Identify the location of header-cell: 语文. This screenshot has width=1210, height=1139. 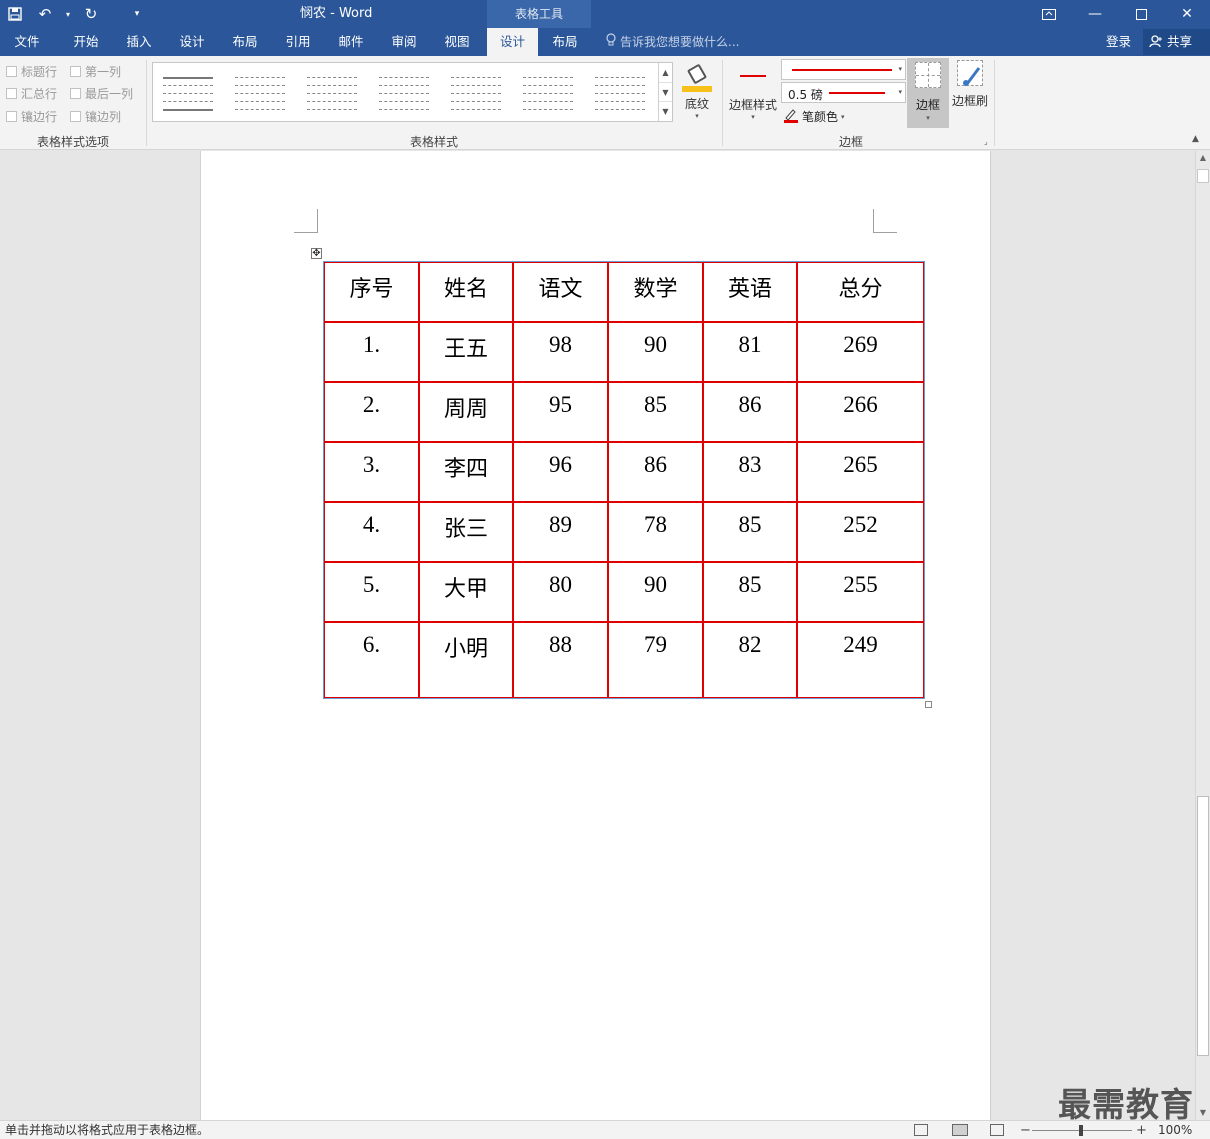
(560, 292).